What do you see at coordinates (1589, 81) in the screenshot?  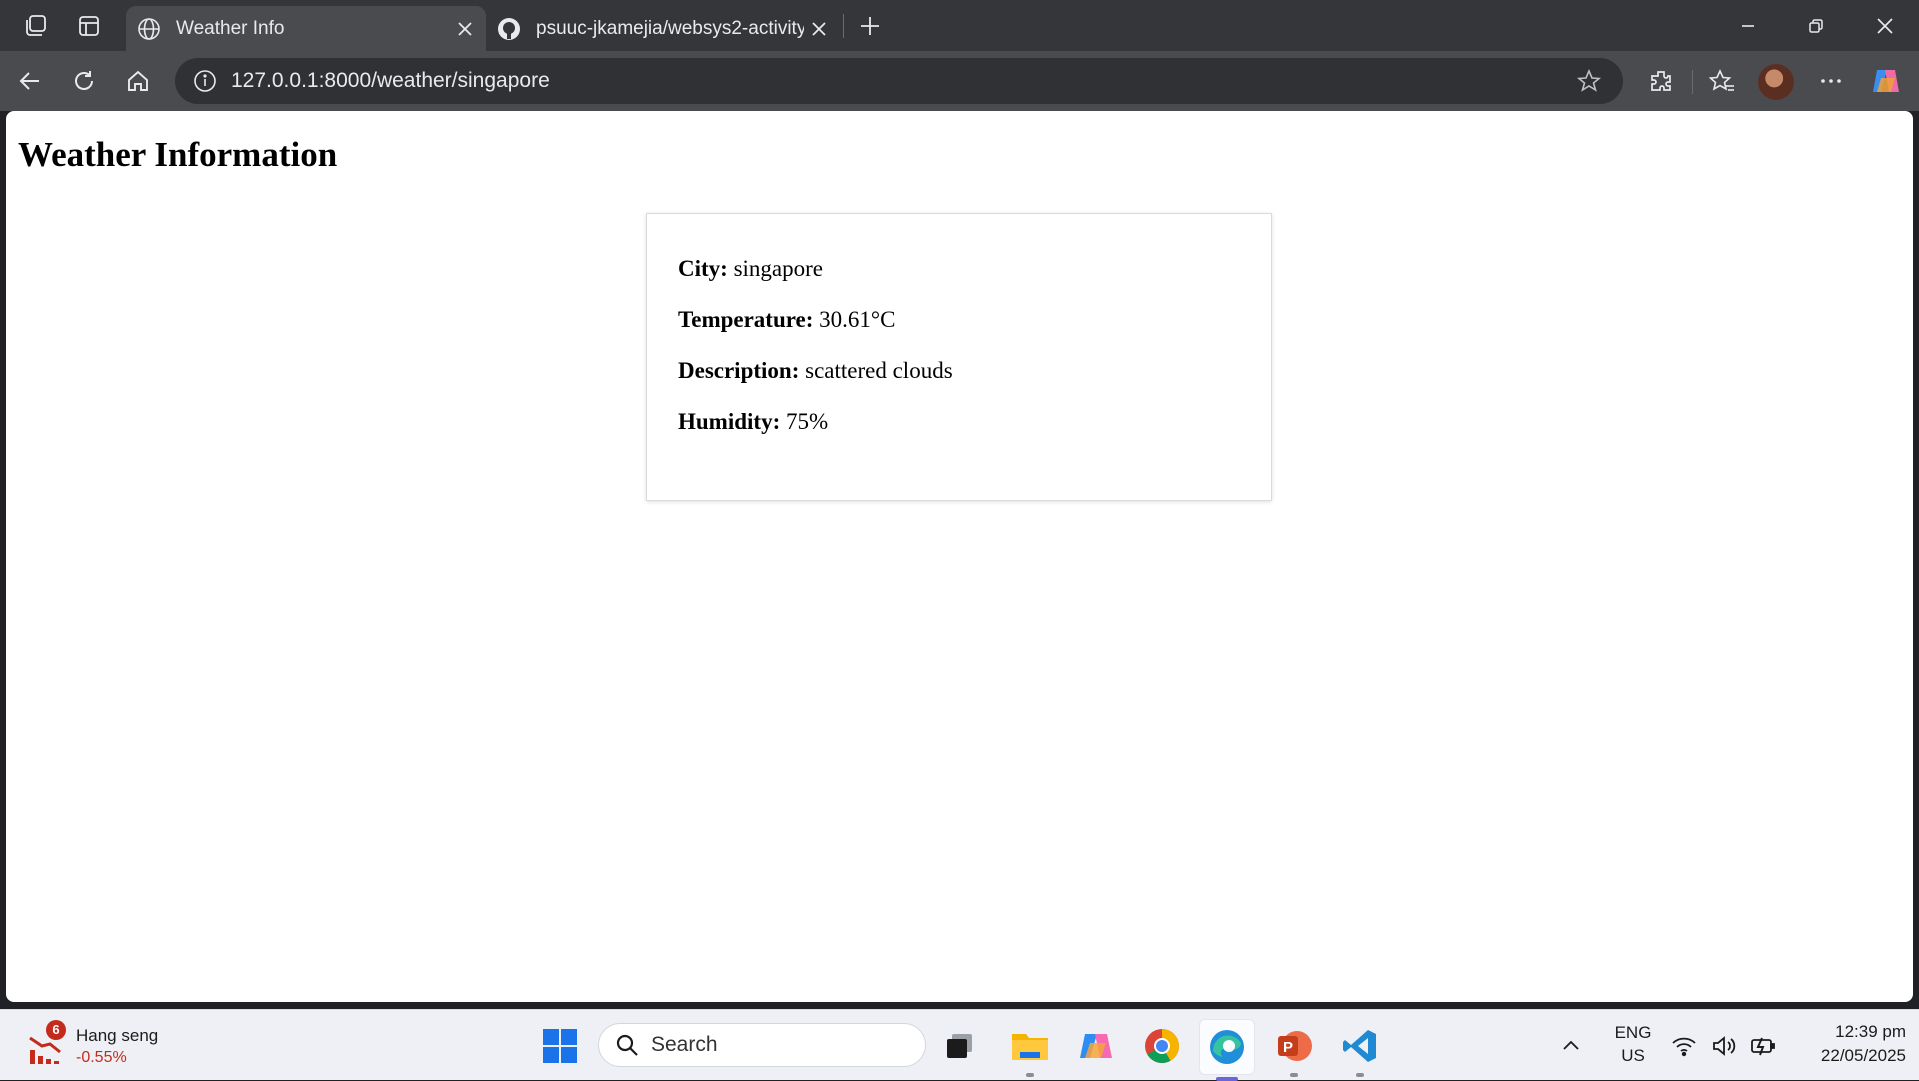 I see `favorite-star-icon` at bounding box center [1589, 81].